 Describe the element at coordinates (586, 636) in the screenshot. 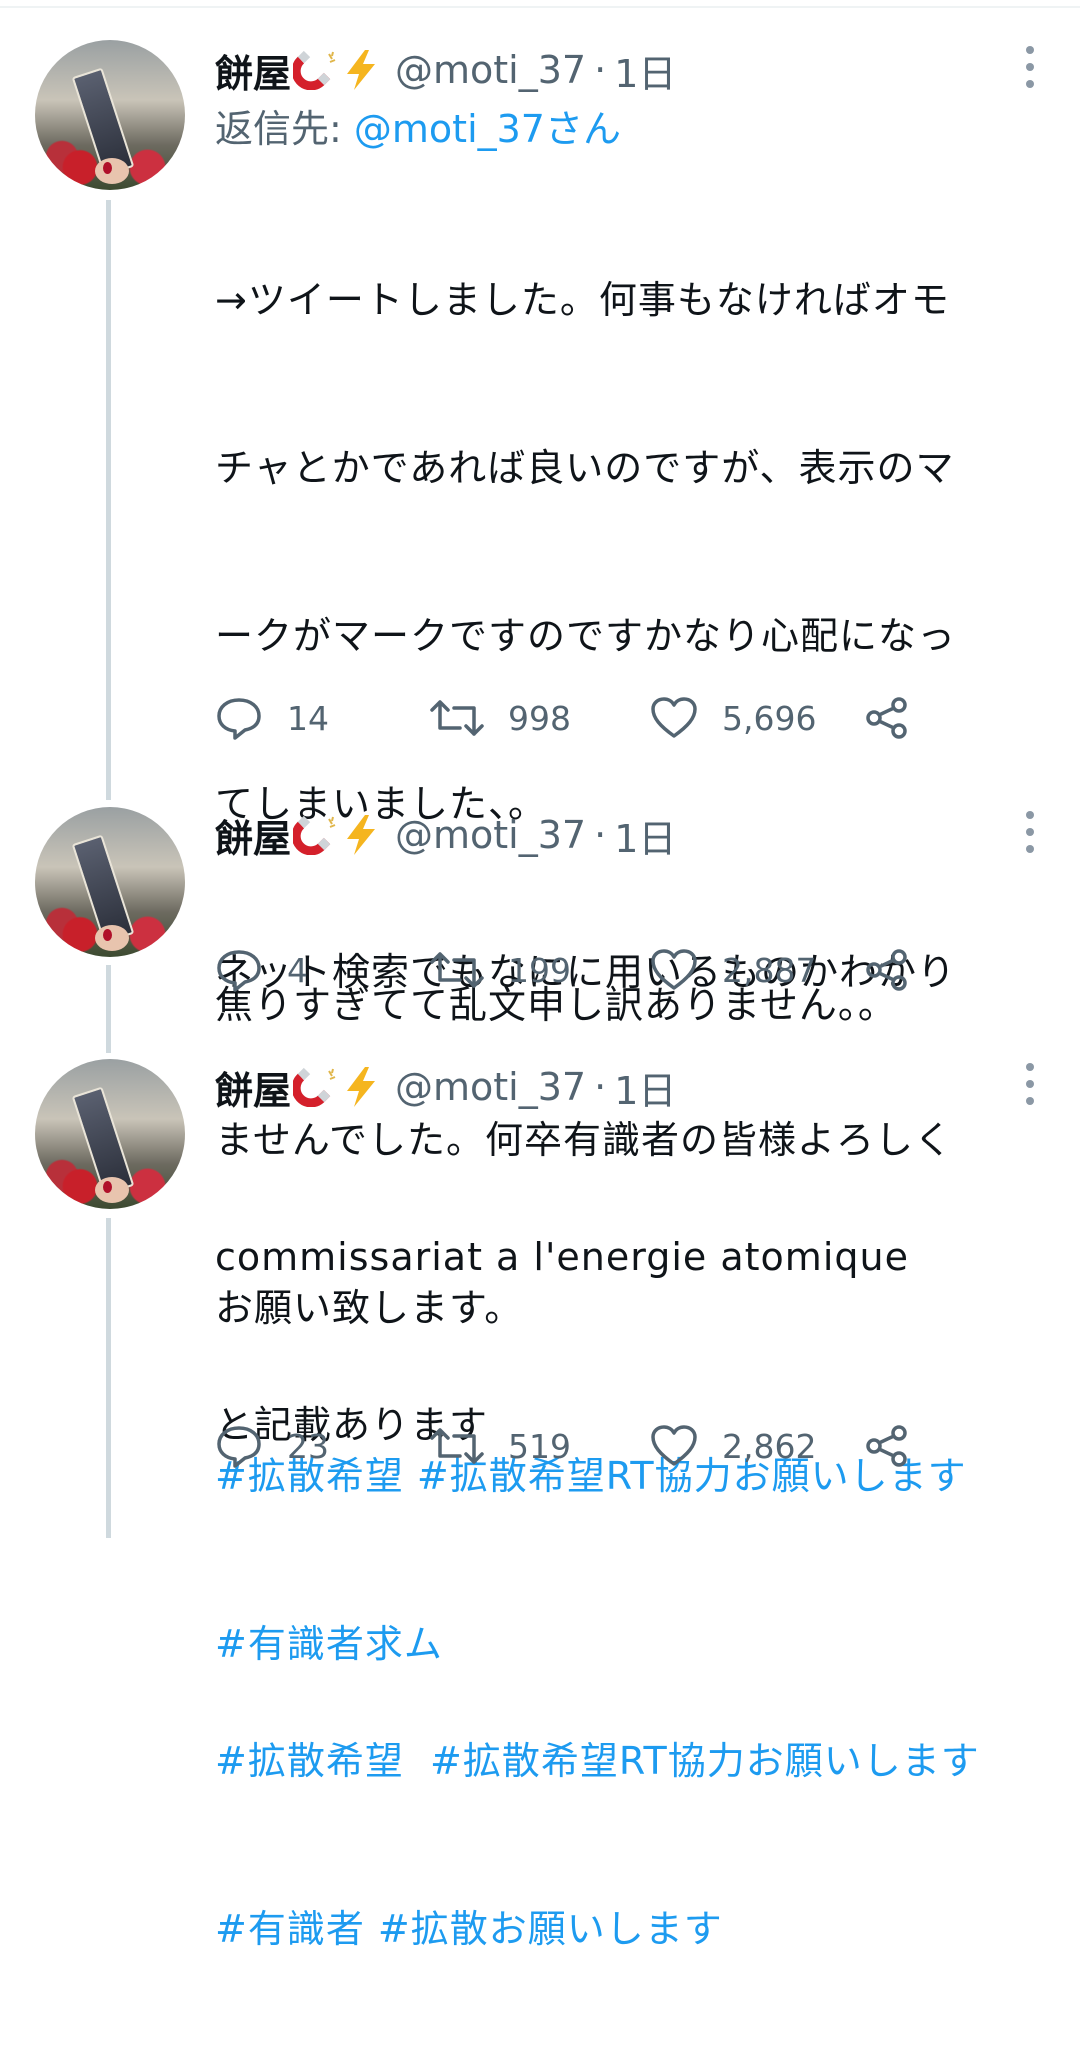

I see `text-line: ークがマークですのですかなり心配になっ` at that location.